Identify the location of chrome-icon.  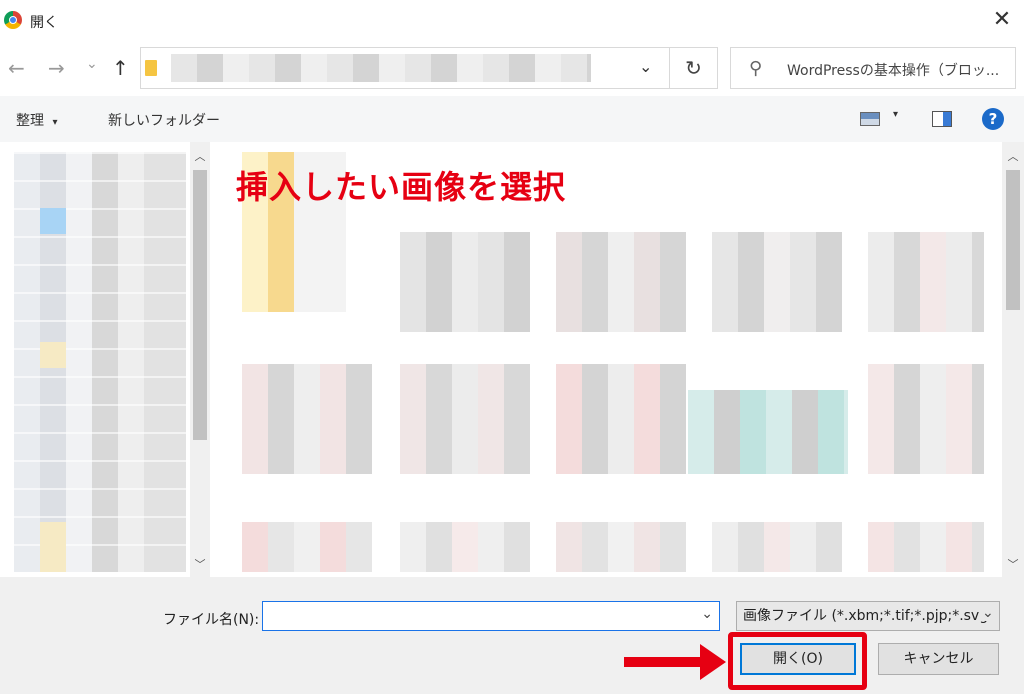
(13, 20).